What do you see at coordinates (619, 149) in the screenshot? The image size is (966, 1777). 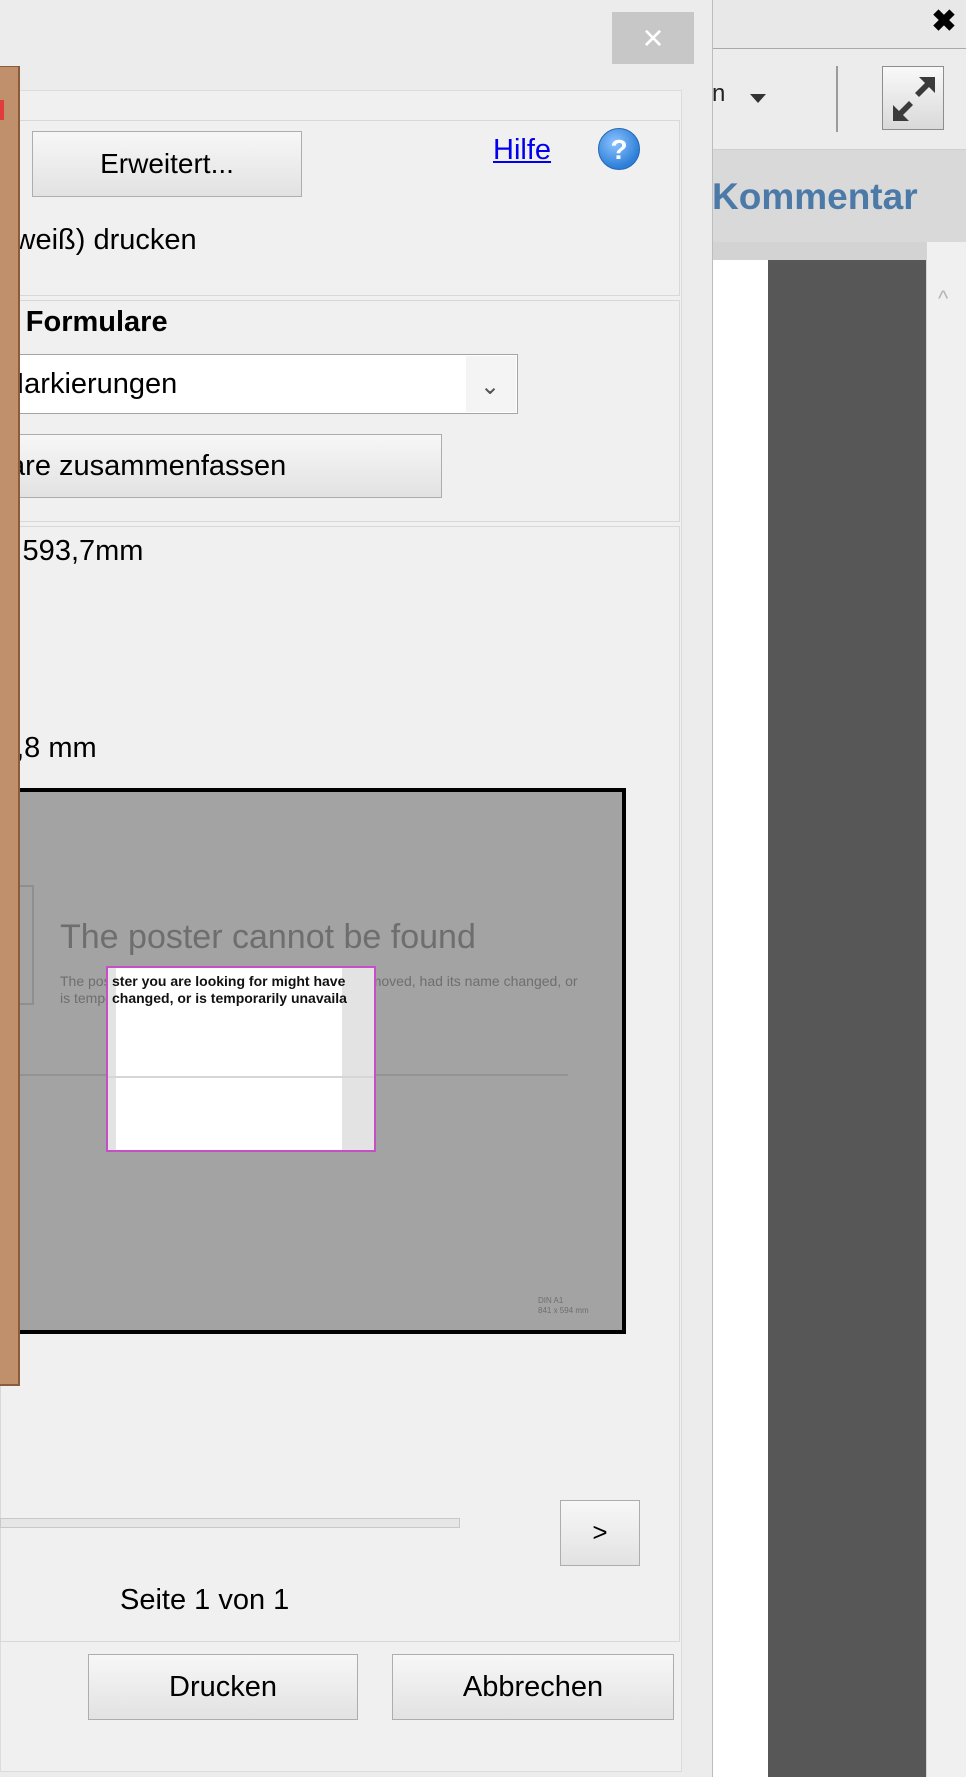 I see `help-icon: ?` at bounding box center [619, 149].